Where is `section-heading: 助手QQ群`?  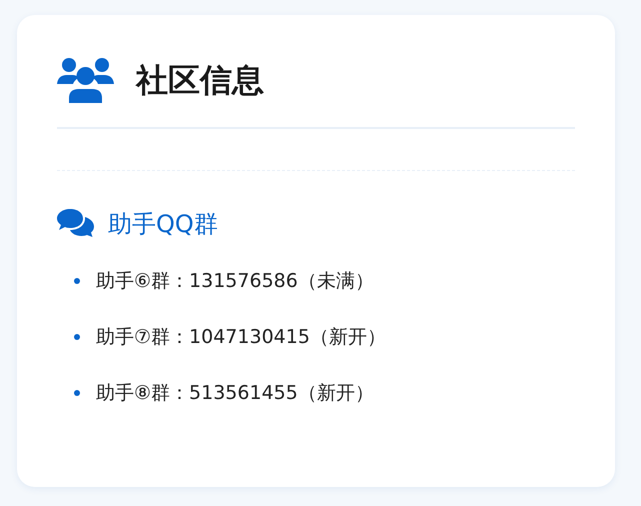 section-heading: 助手QQ群 is located at coordinates (163, 224).